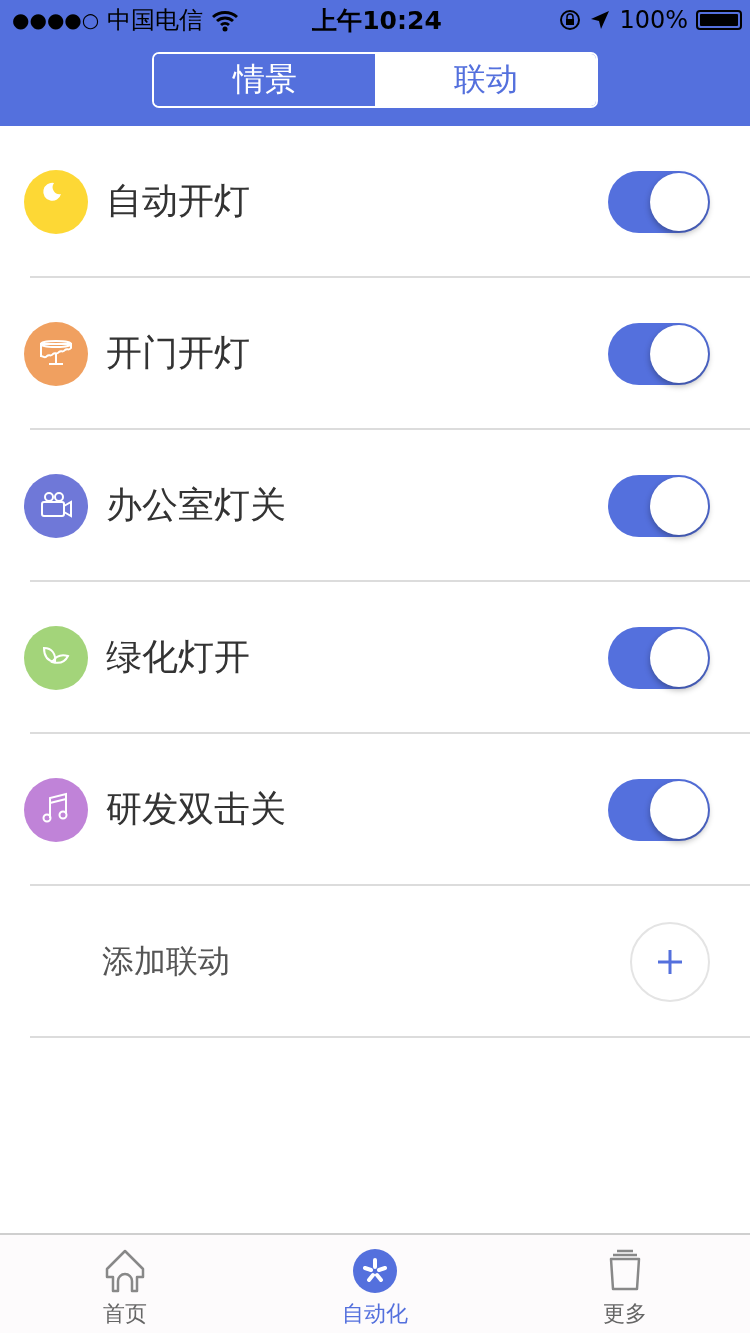 Image resolution: width=750 pixels, height=1333 pixels. Describe the element at coordinates (375, 1271) in the screenshot. I see `asterisk-icon` at that location.